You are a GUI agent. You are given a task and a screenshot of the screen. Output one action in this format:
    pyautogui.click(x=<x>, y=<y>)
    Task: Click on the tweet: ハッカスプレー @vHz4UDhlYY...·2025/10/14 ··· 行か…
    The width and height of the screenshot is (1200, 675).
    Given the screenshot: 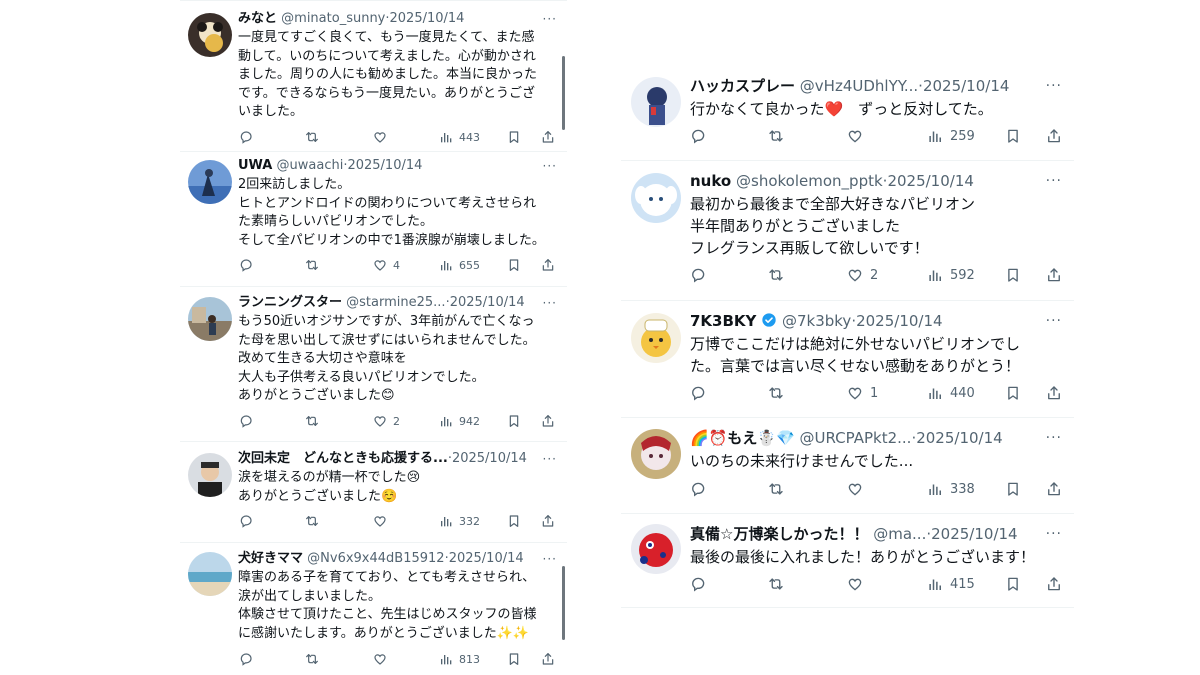 What is the action you would take?
    pyautogui.click(x=847, y=110)
    